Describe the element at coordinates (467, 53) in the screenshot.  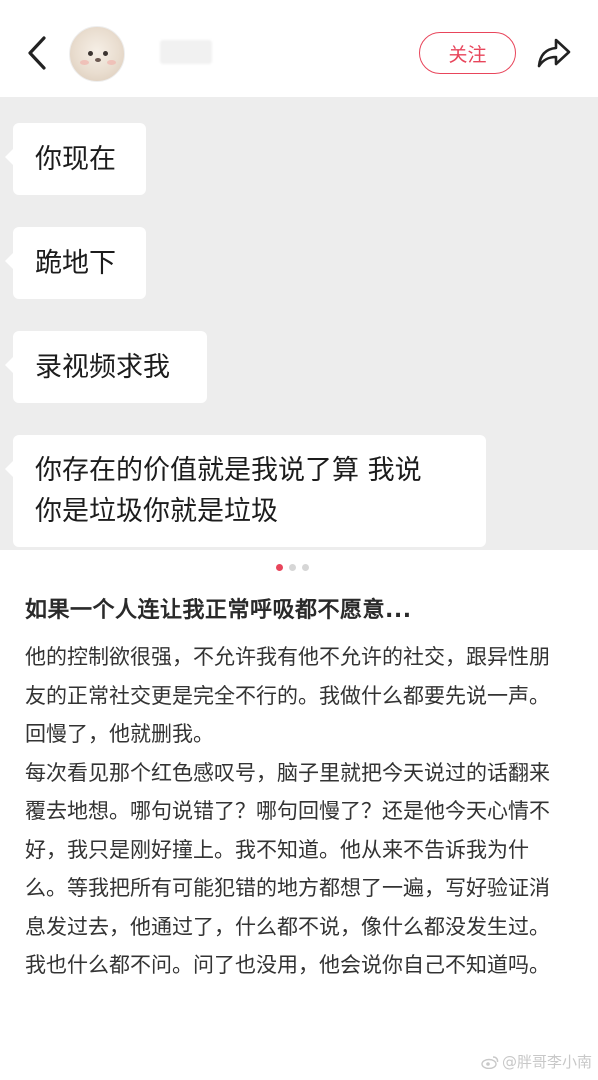
I see `follow-button: 关注` at that location.